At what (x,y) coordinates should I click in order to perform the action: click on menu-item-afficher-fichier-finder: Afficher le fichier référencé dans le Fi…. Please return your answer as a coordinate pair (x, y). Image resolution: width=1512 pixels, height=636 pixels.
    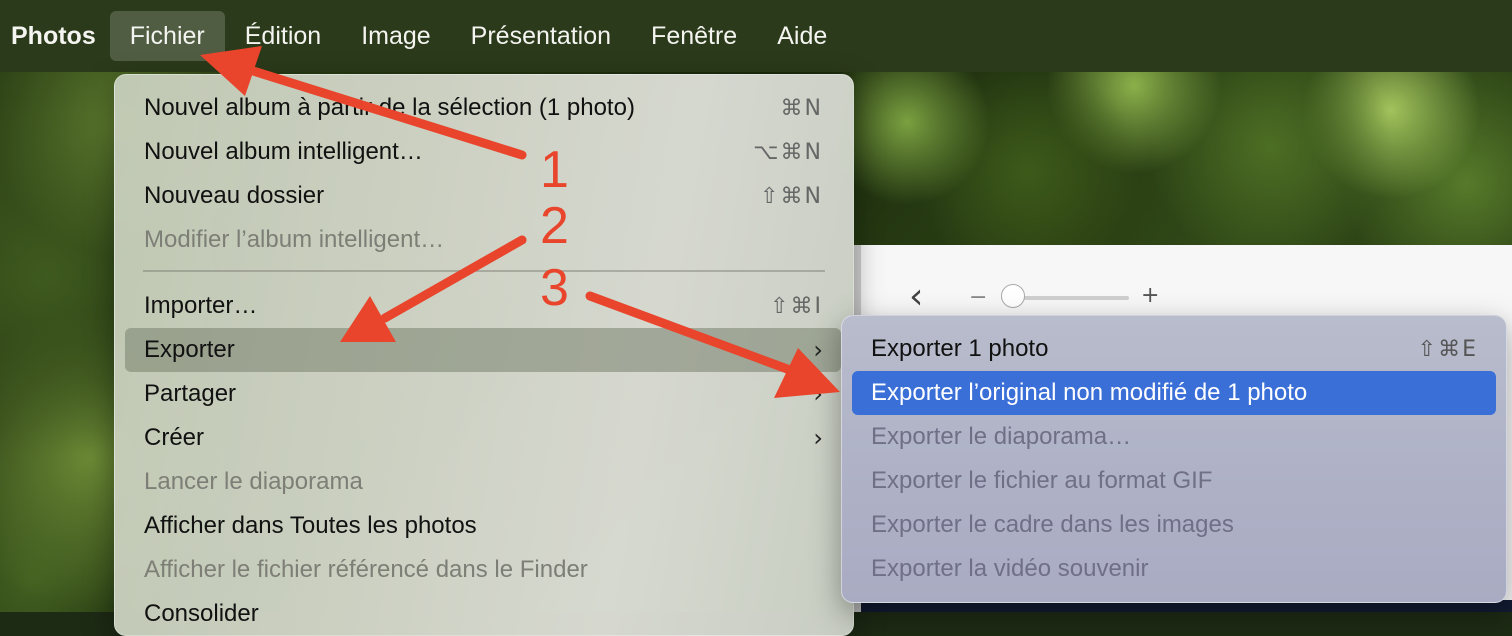
    Looking at the image, I should click on (483, 570).